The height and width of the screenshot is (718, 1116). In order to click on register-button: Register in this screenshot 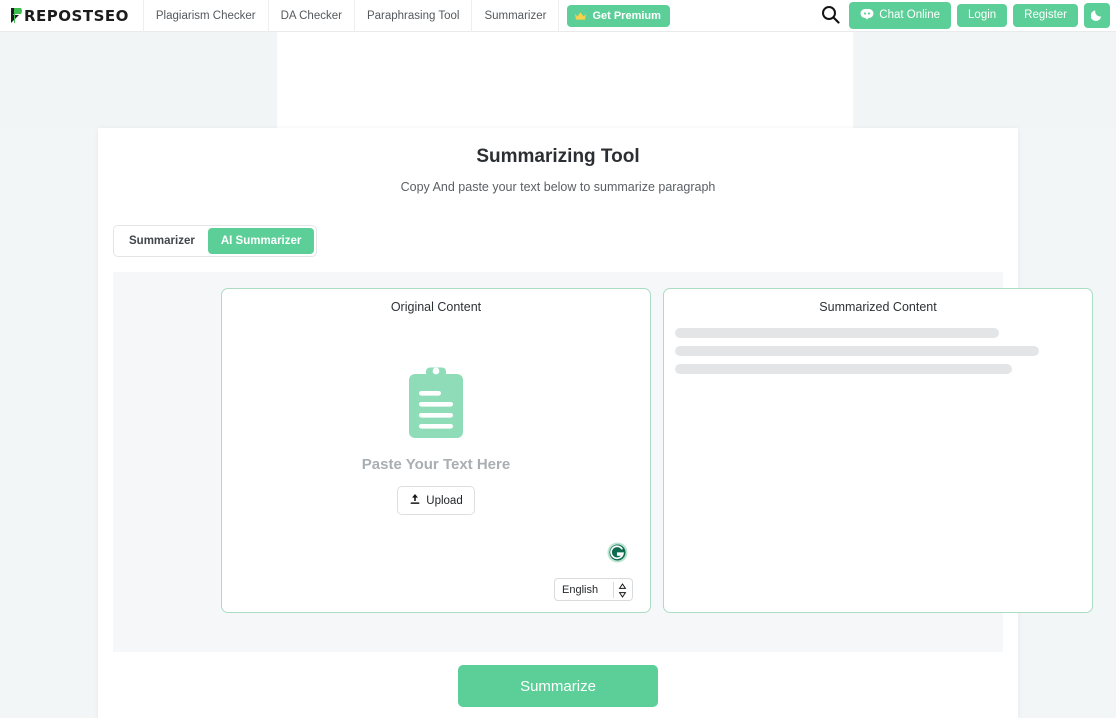, I will do `click(1045, 15)`.